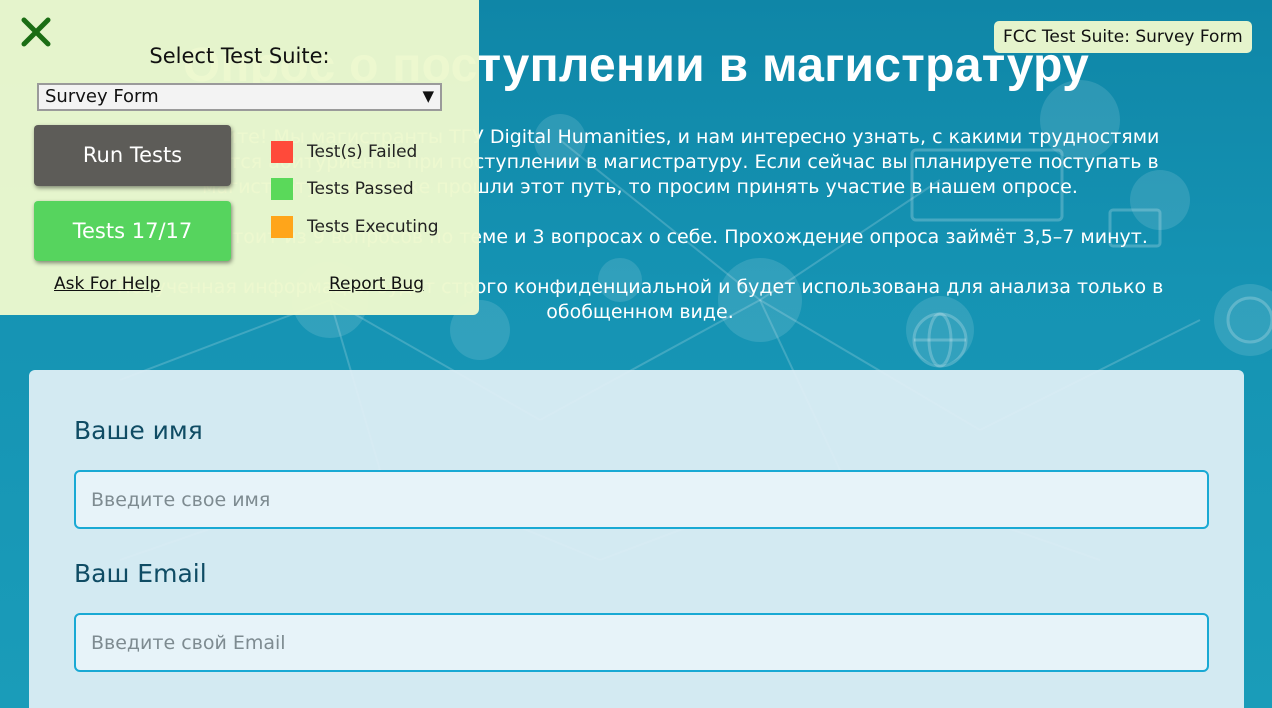  What do you see at coordinates (376, 284) in the screenshot?
I see `report-bug-link: Report Bug` at bounding box center [376, 284].